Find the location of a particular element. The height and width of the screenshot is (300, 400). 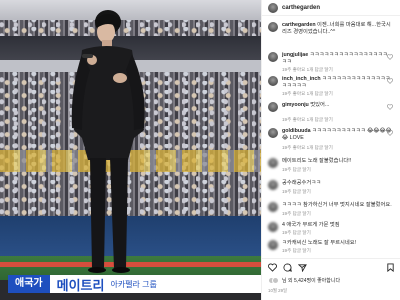

comment-body: ㅋ카캐씨신 노래도 잘 부르시네요! is located at coordinates (319, 243).